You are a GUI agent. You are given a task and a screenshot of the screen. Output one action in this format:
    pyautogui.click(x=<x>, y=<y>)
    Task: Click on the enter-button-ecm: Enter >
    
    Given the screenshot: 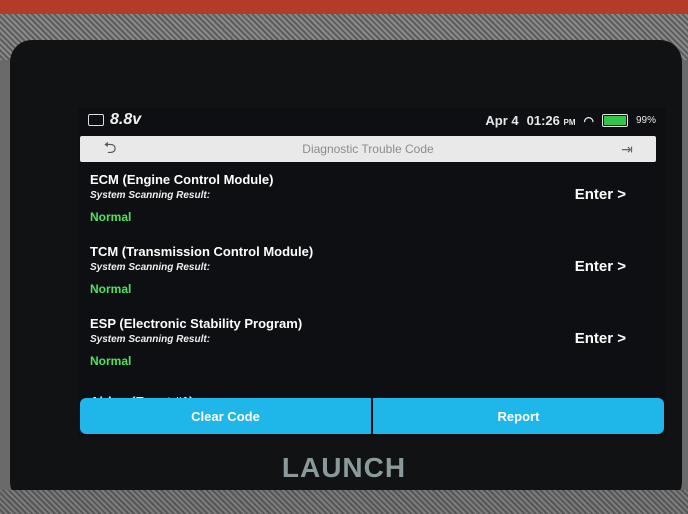 What is the action you would take?
    pyautogui.click(x=600, y=194)
    